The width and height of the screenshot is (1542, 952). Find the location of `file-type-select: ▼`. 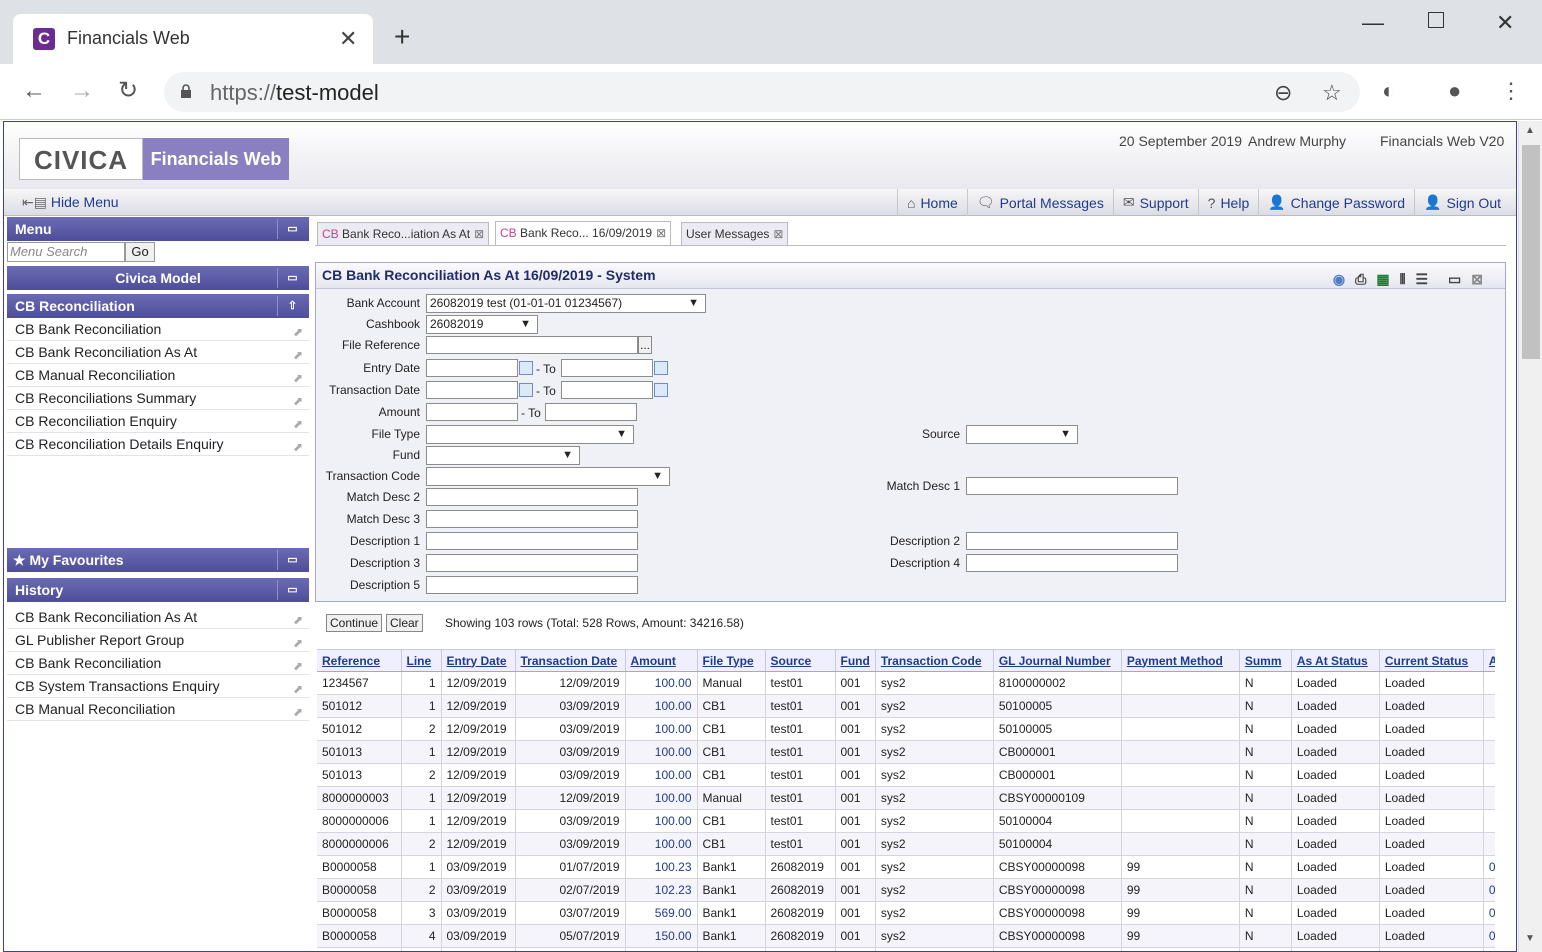

file-type-select: ▼ is located at coordinates (530, 434).